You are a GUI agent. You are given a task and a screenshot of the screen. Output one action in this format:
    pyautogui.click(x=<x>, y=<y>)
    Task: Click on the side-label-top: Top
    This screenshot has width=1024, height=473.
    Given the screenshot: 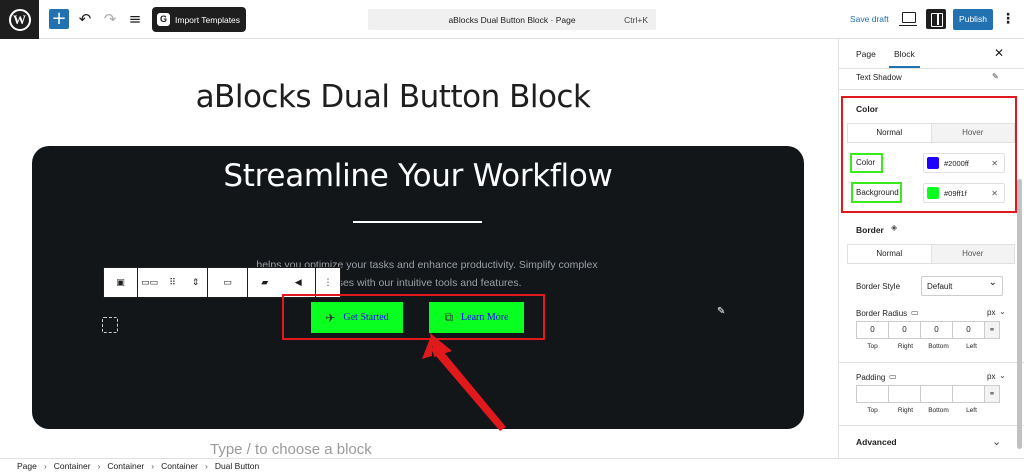 What is the action you would take?
    pyautogui.click(x=872, y=346)
    